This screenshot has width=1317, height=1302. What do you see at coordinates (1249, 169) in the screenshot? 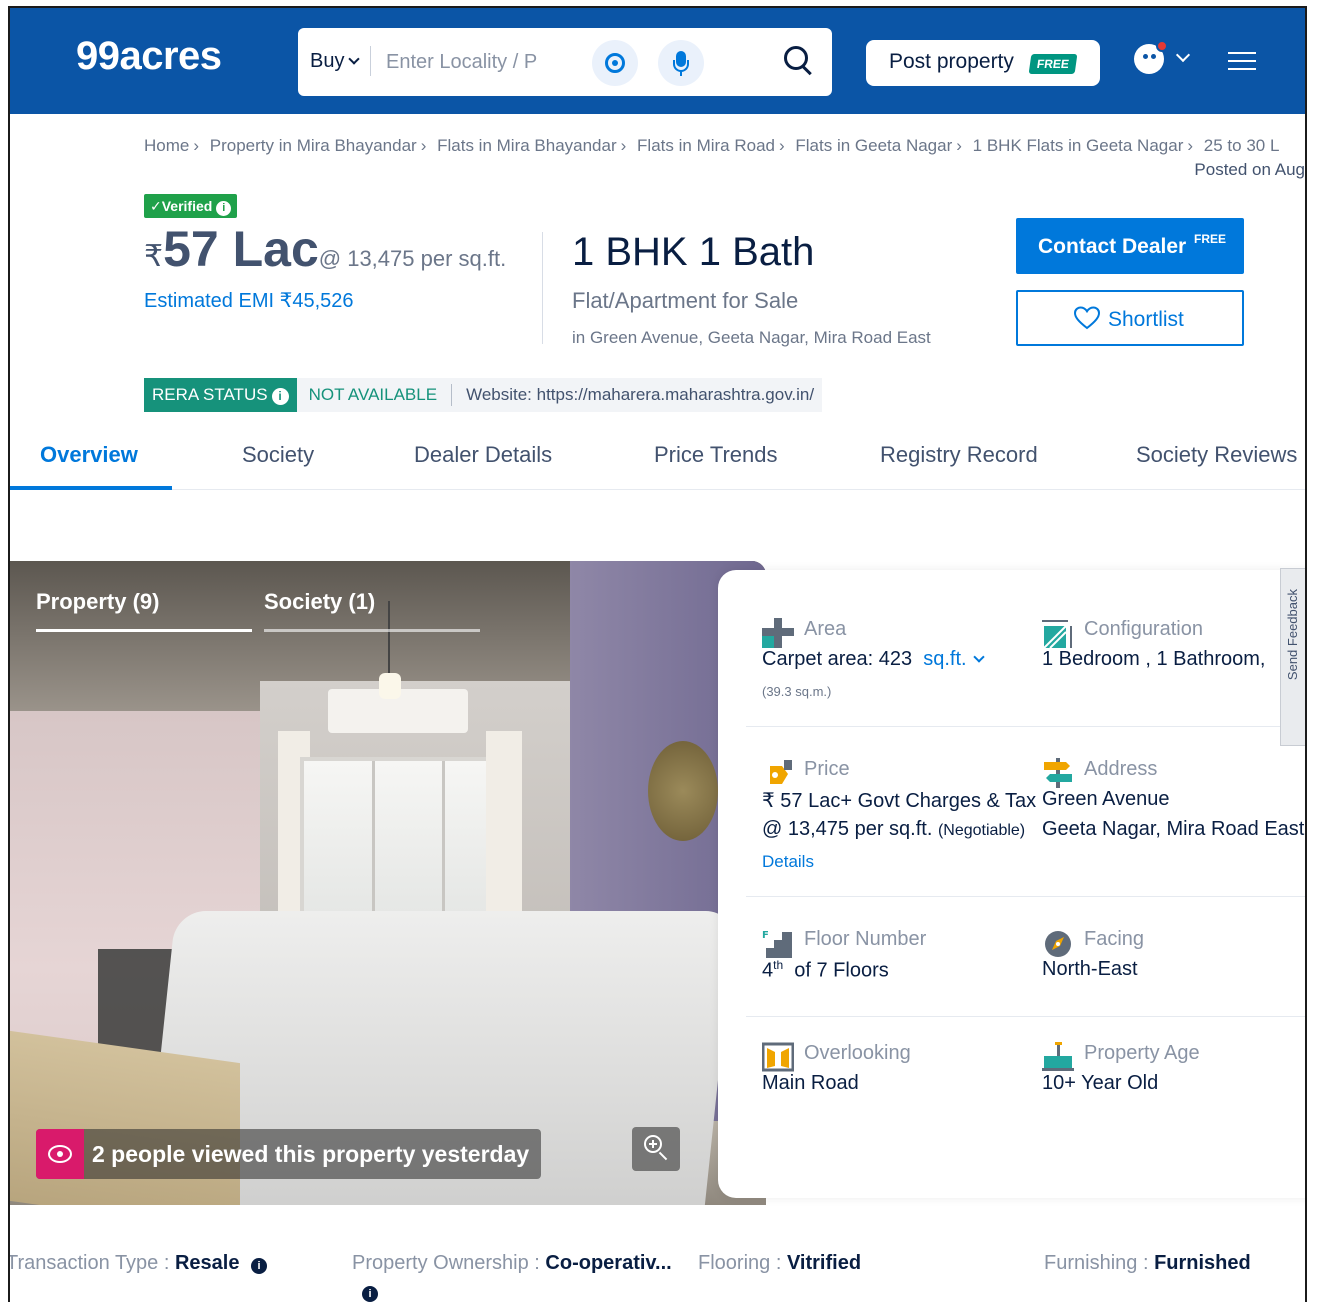
I see `posted-date: Posted on Aug` at bounding box center [1249, 169].